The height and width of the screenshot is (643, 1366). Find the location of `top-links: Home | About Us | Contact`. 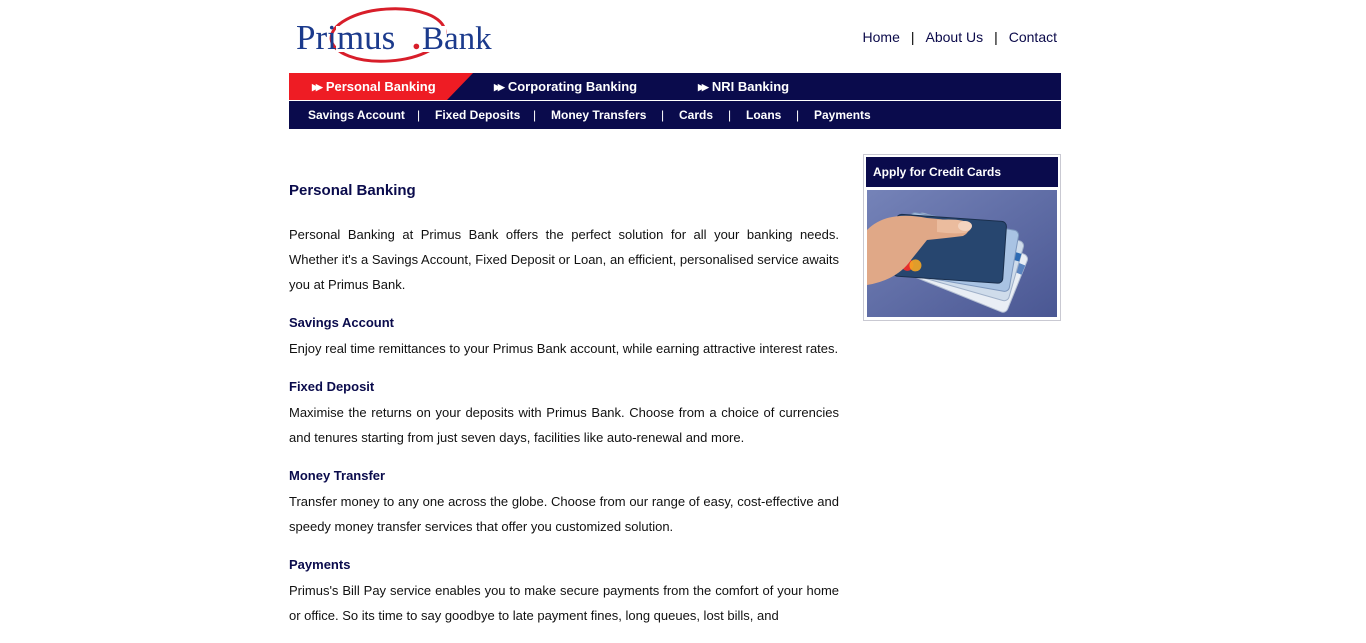

top-links: Home | About Us | Contact is located at coordinates (960, 37).